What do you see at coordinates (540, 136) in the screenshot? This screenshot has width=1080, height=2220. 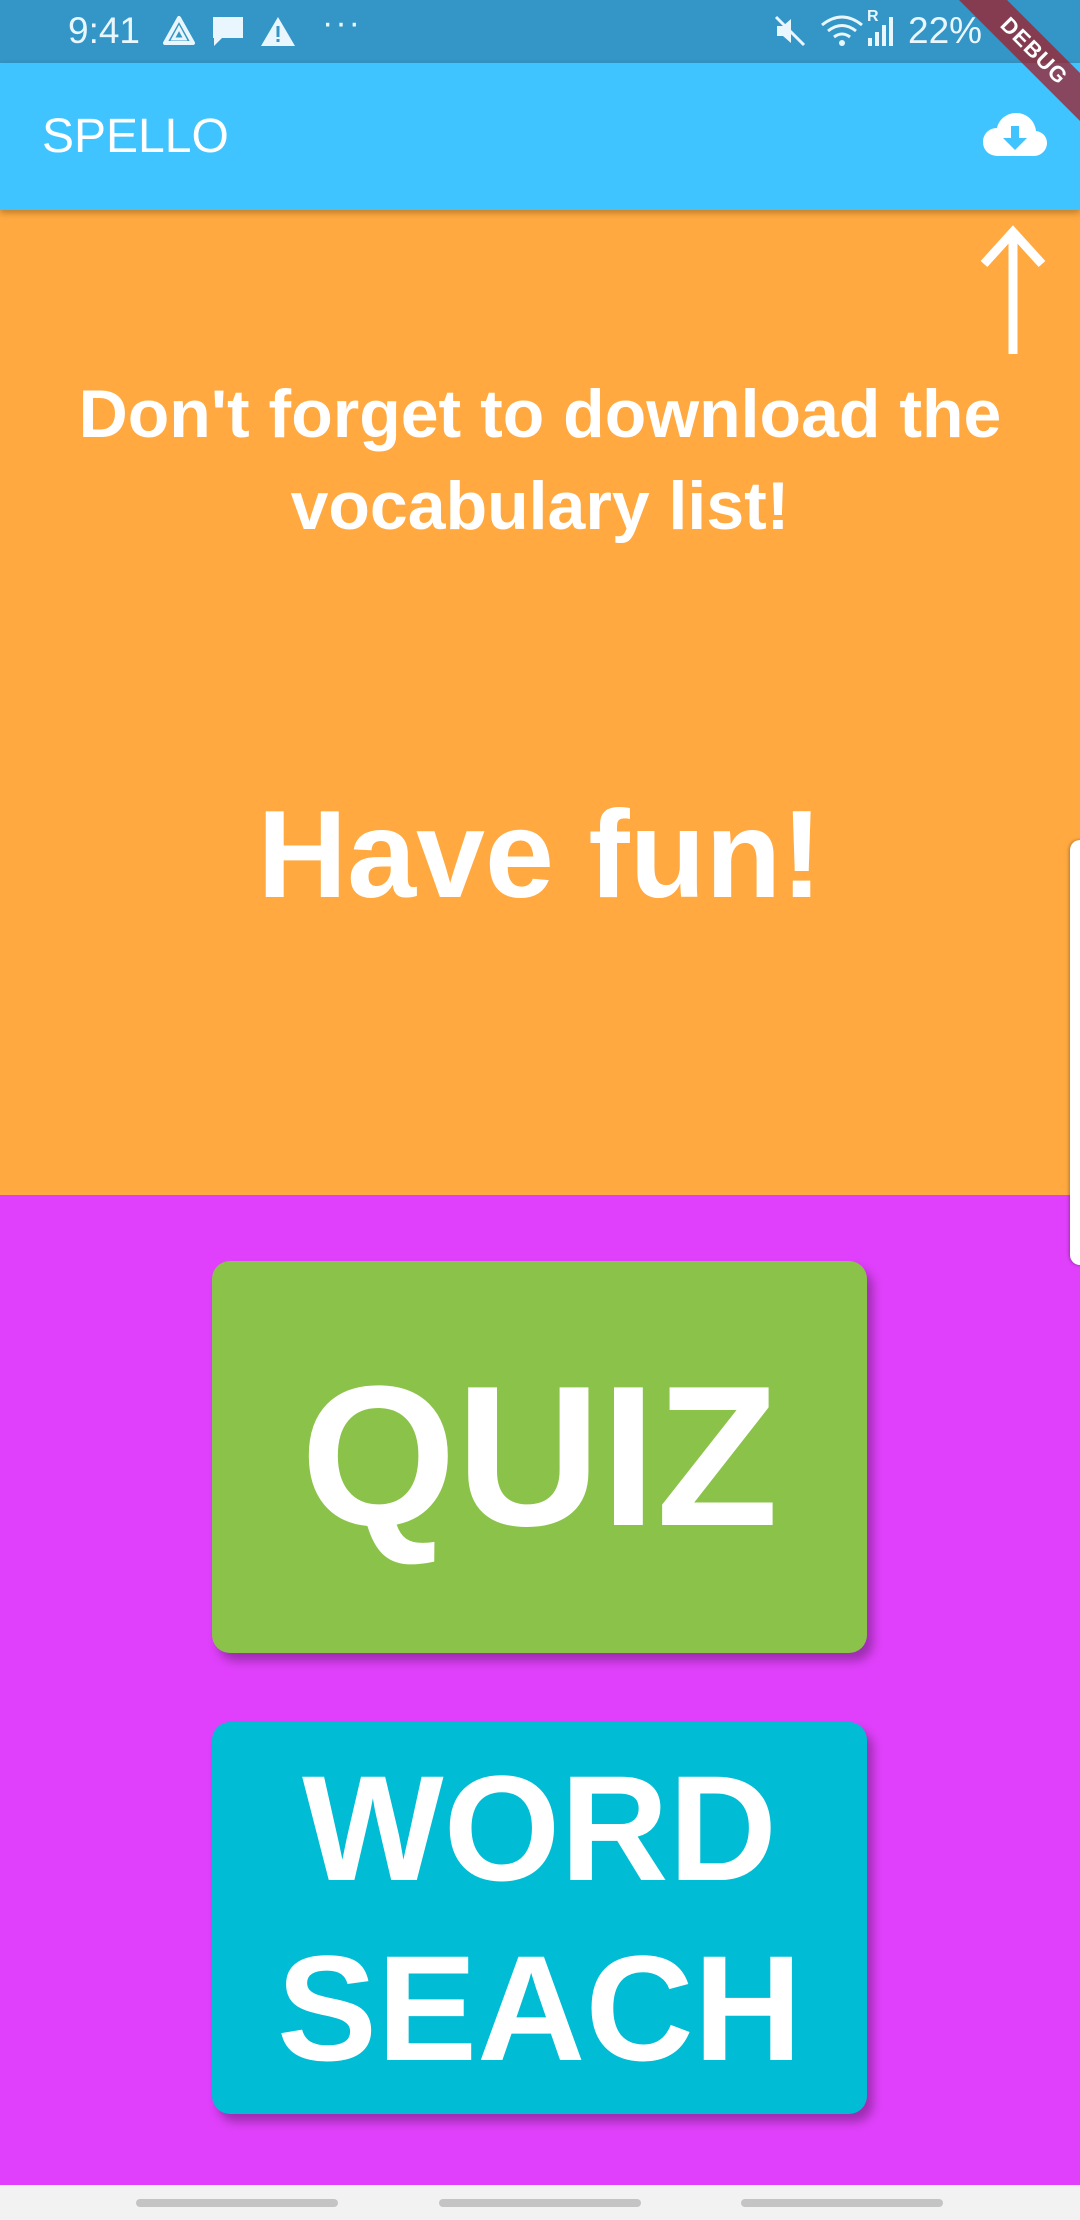 I see `app-bar: SPELLO` at bounding box center [540, 136].